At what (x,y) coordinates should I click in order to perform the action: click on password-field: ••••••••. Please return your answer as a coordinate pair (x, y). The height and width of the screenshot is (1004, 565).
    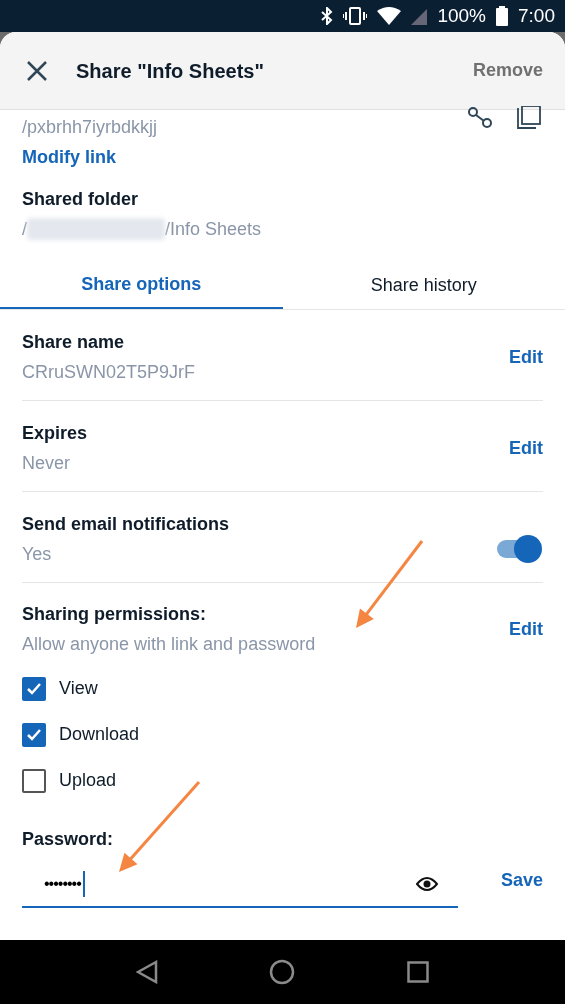
    Looking at the image, I should click on (240, 885).